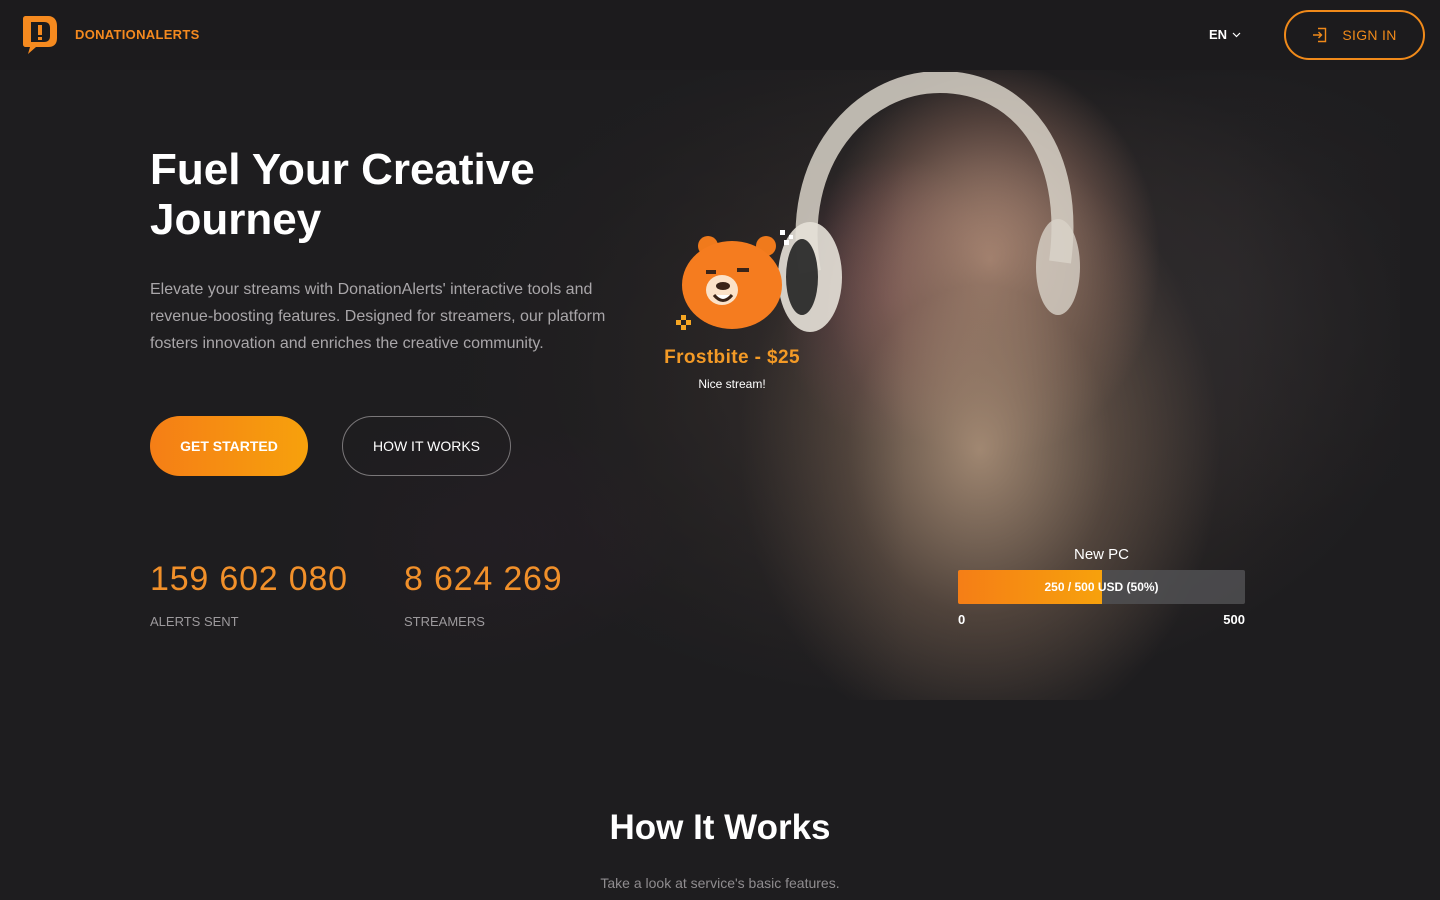 This screenshot has width=1440, height=900. I want to click on language-label: EN, so click(1218, 34).